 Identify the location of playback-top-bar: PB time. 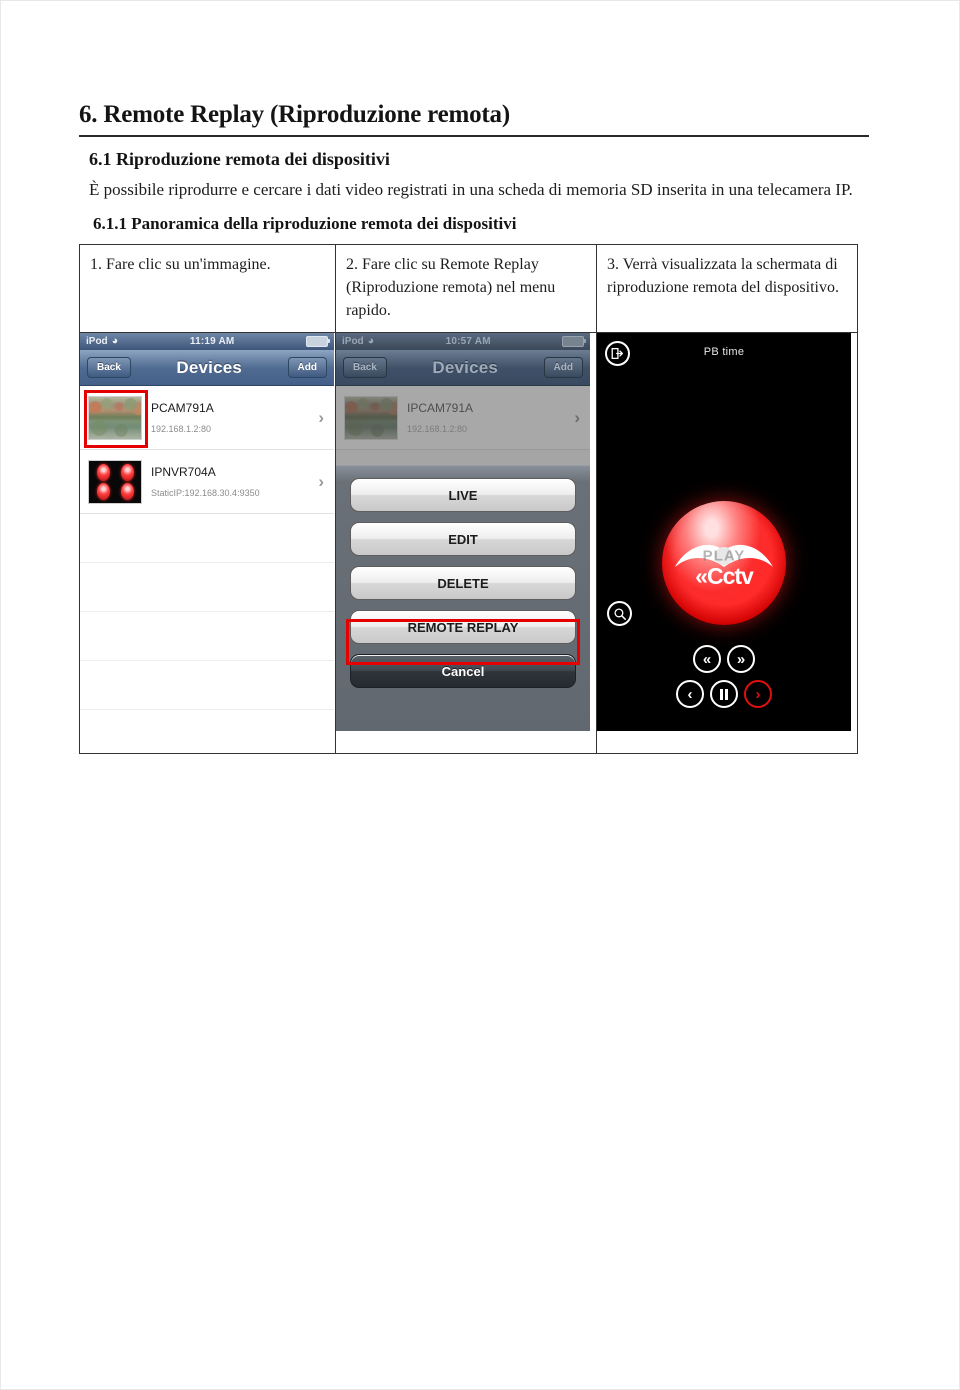
(724, 353).